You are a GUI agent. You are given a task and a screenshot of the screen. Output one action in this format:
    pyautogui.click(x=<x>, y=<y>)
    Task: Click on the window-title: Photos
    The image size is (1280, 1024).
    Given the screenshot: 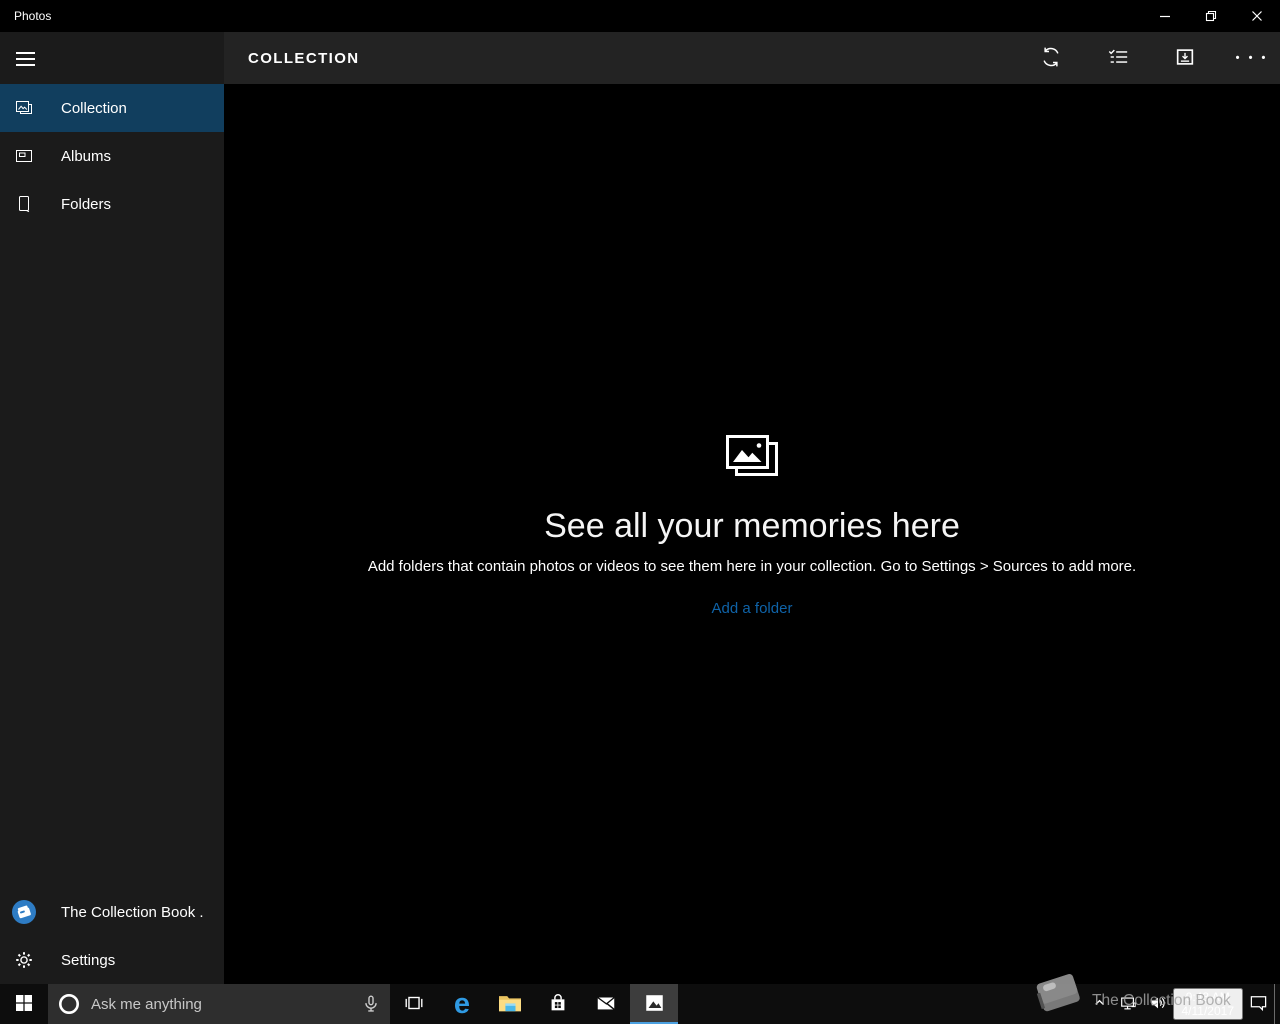 What is the action you would take?
    pyautogui.click(x=33, y=16)
    